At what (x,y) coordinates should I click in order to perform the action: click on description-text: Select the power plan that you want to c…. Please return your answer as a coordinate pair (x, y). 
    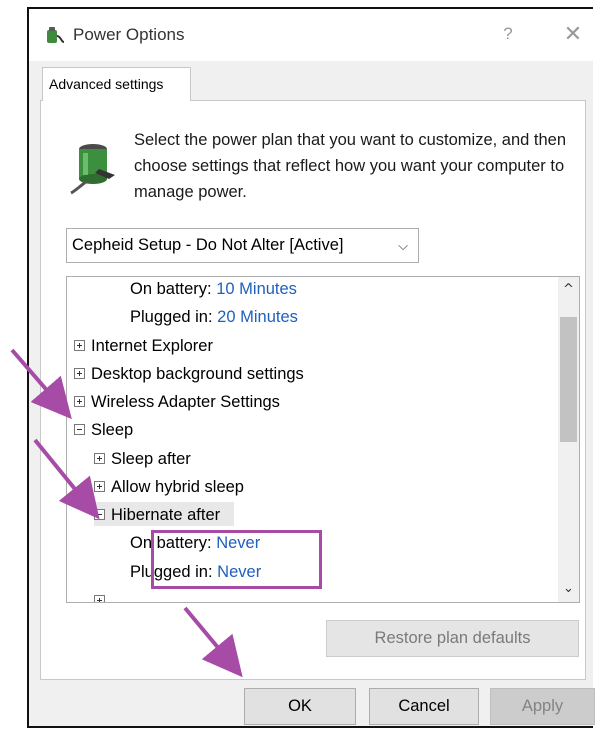
    Looking at the image, I should click on (350, 166).